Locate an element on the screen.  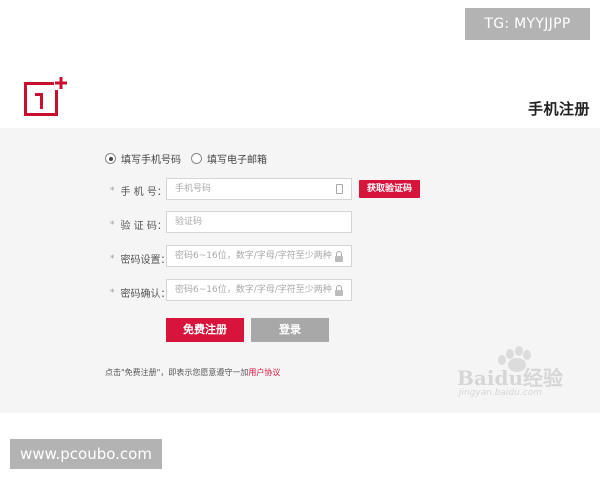
page-title: 手机注册 is located at coordinates (558, 109).